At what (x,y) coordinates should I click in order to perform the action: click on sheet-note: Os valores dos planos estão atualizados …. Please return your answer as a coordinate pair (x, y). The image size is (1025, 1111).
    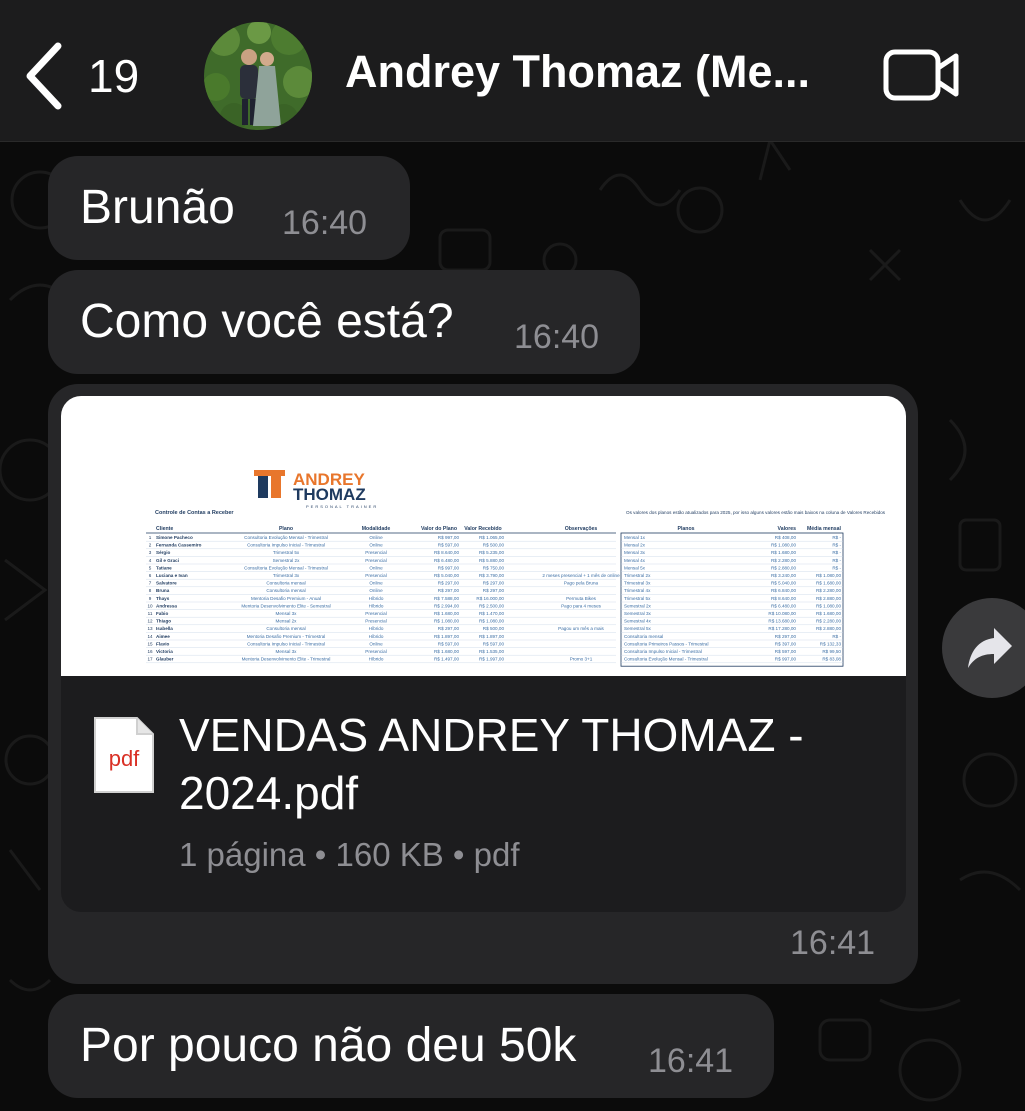
    Looking at the image, I should click on (756, 512).